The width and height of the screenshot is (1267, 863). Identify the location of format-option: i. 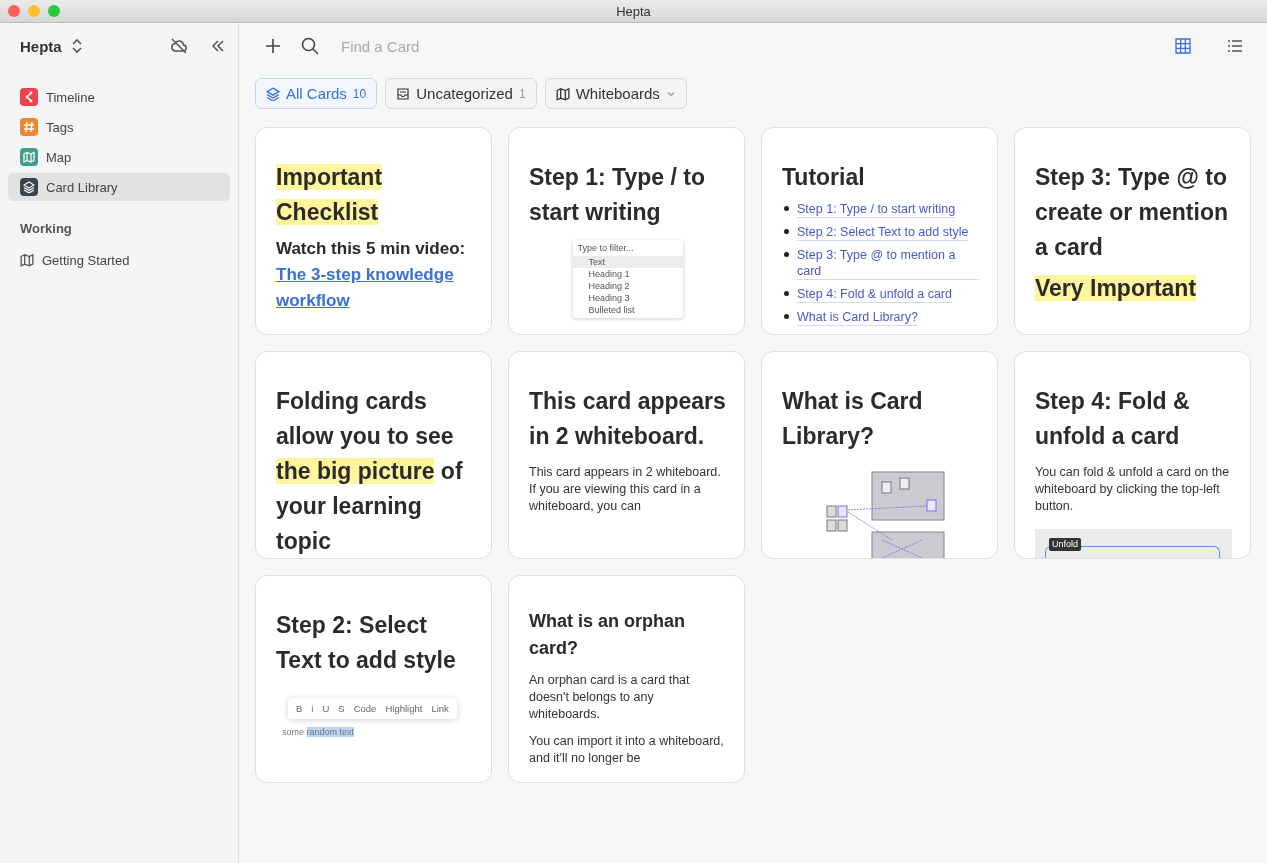
(312, 708).